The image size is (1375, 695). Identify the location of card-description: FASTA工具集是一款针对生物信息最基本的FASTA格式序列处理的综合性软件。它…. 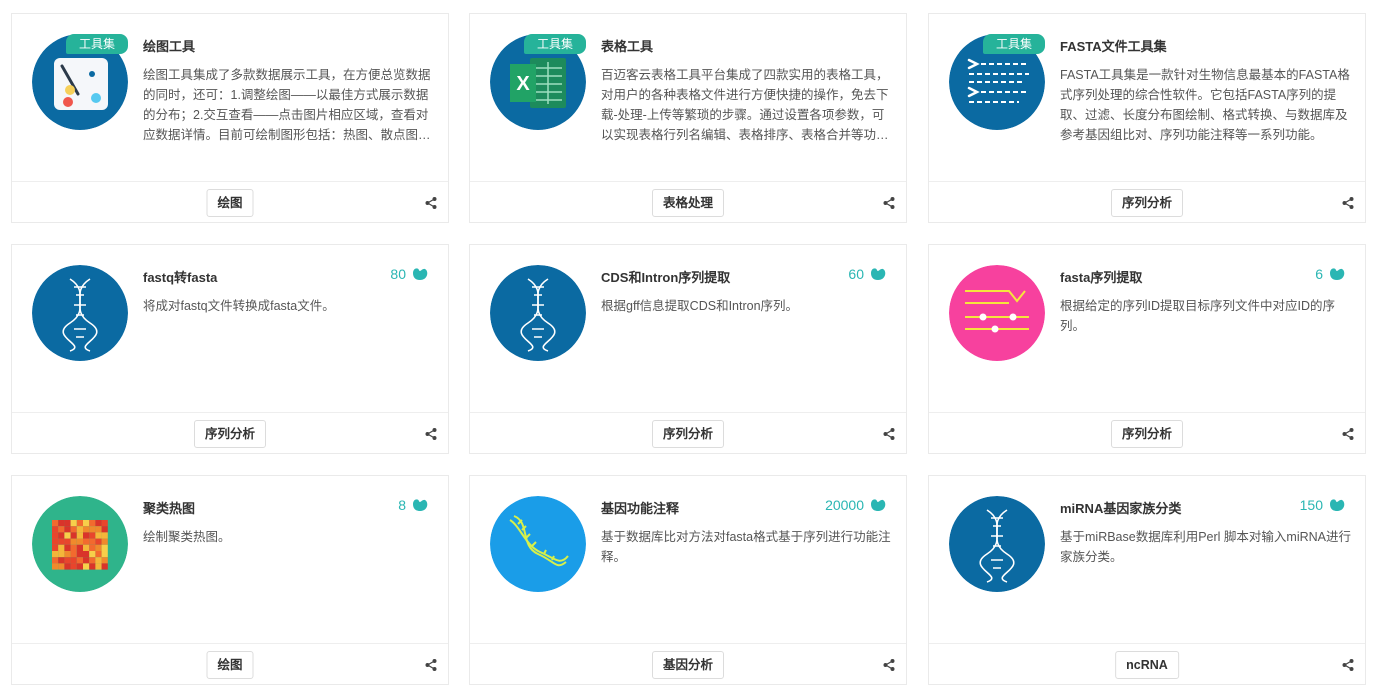
(1205, 105).